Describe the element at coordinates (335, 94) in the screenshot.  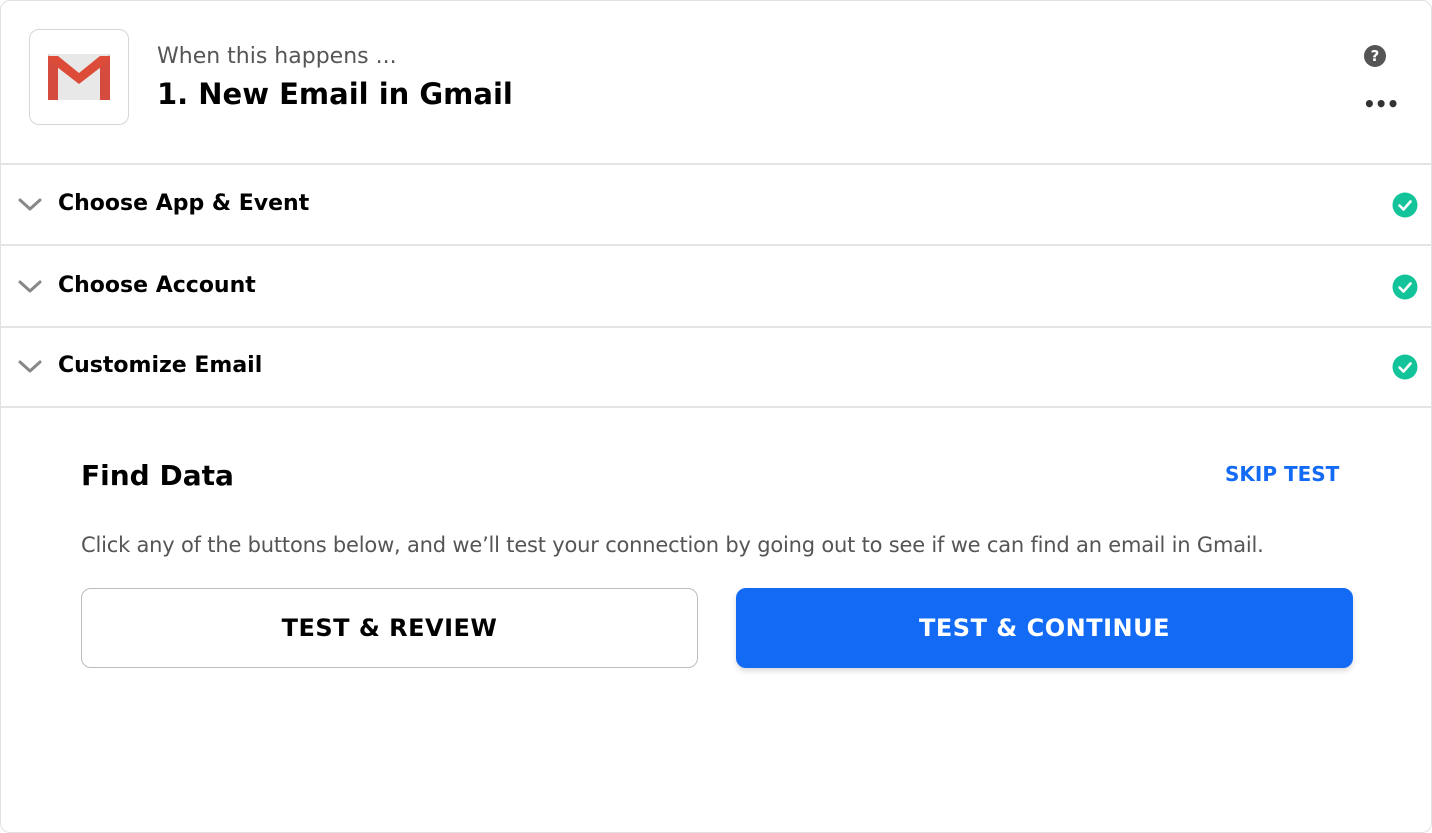
I see `step-title: 1. New Email in Gmail` at that location.